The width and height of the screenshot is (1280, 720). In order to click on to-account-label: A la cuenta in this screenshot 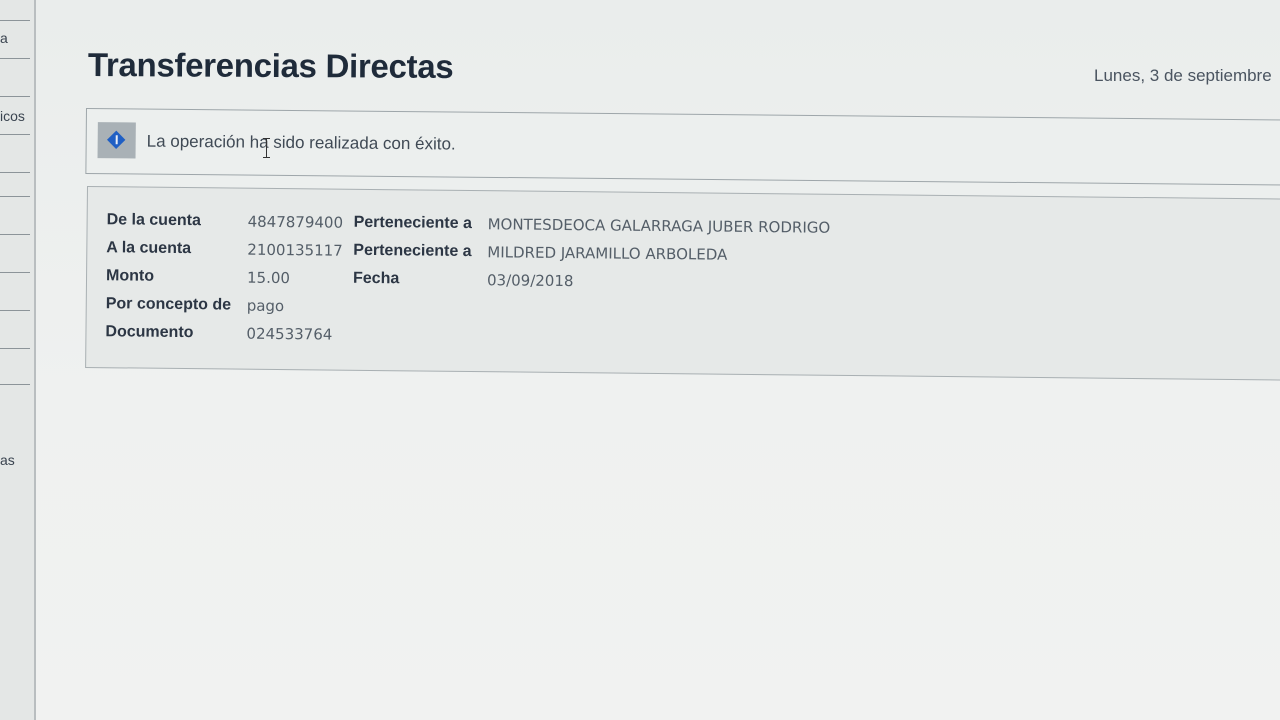, I will do `click(149, 248)`.